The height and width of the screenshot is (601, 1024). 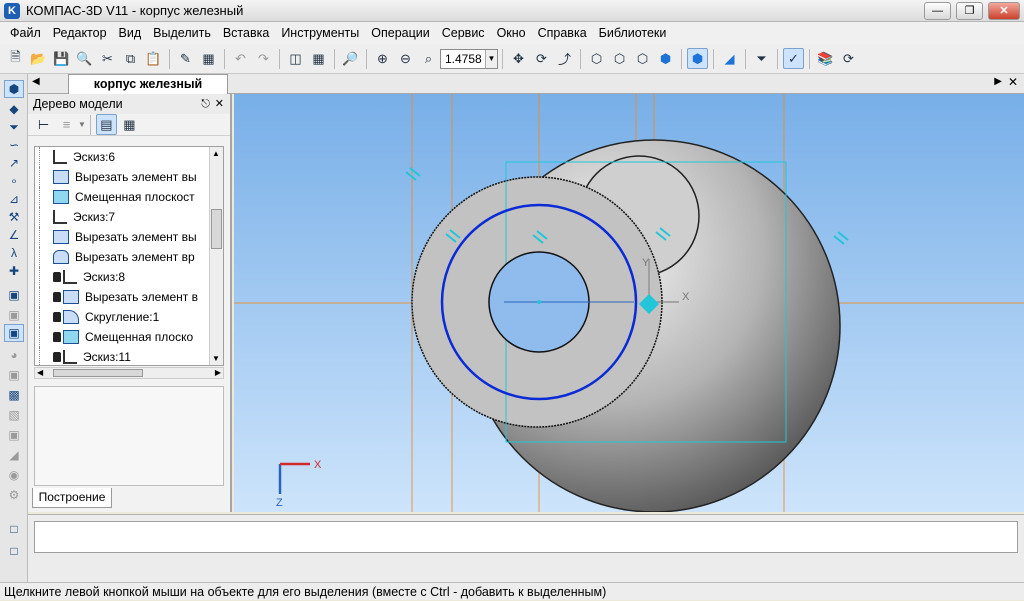 I want to click on tree-item: Смещенная плоско, so click(x=124, y=337).